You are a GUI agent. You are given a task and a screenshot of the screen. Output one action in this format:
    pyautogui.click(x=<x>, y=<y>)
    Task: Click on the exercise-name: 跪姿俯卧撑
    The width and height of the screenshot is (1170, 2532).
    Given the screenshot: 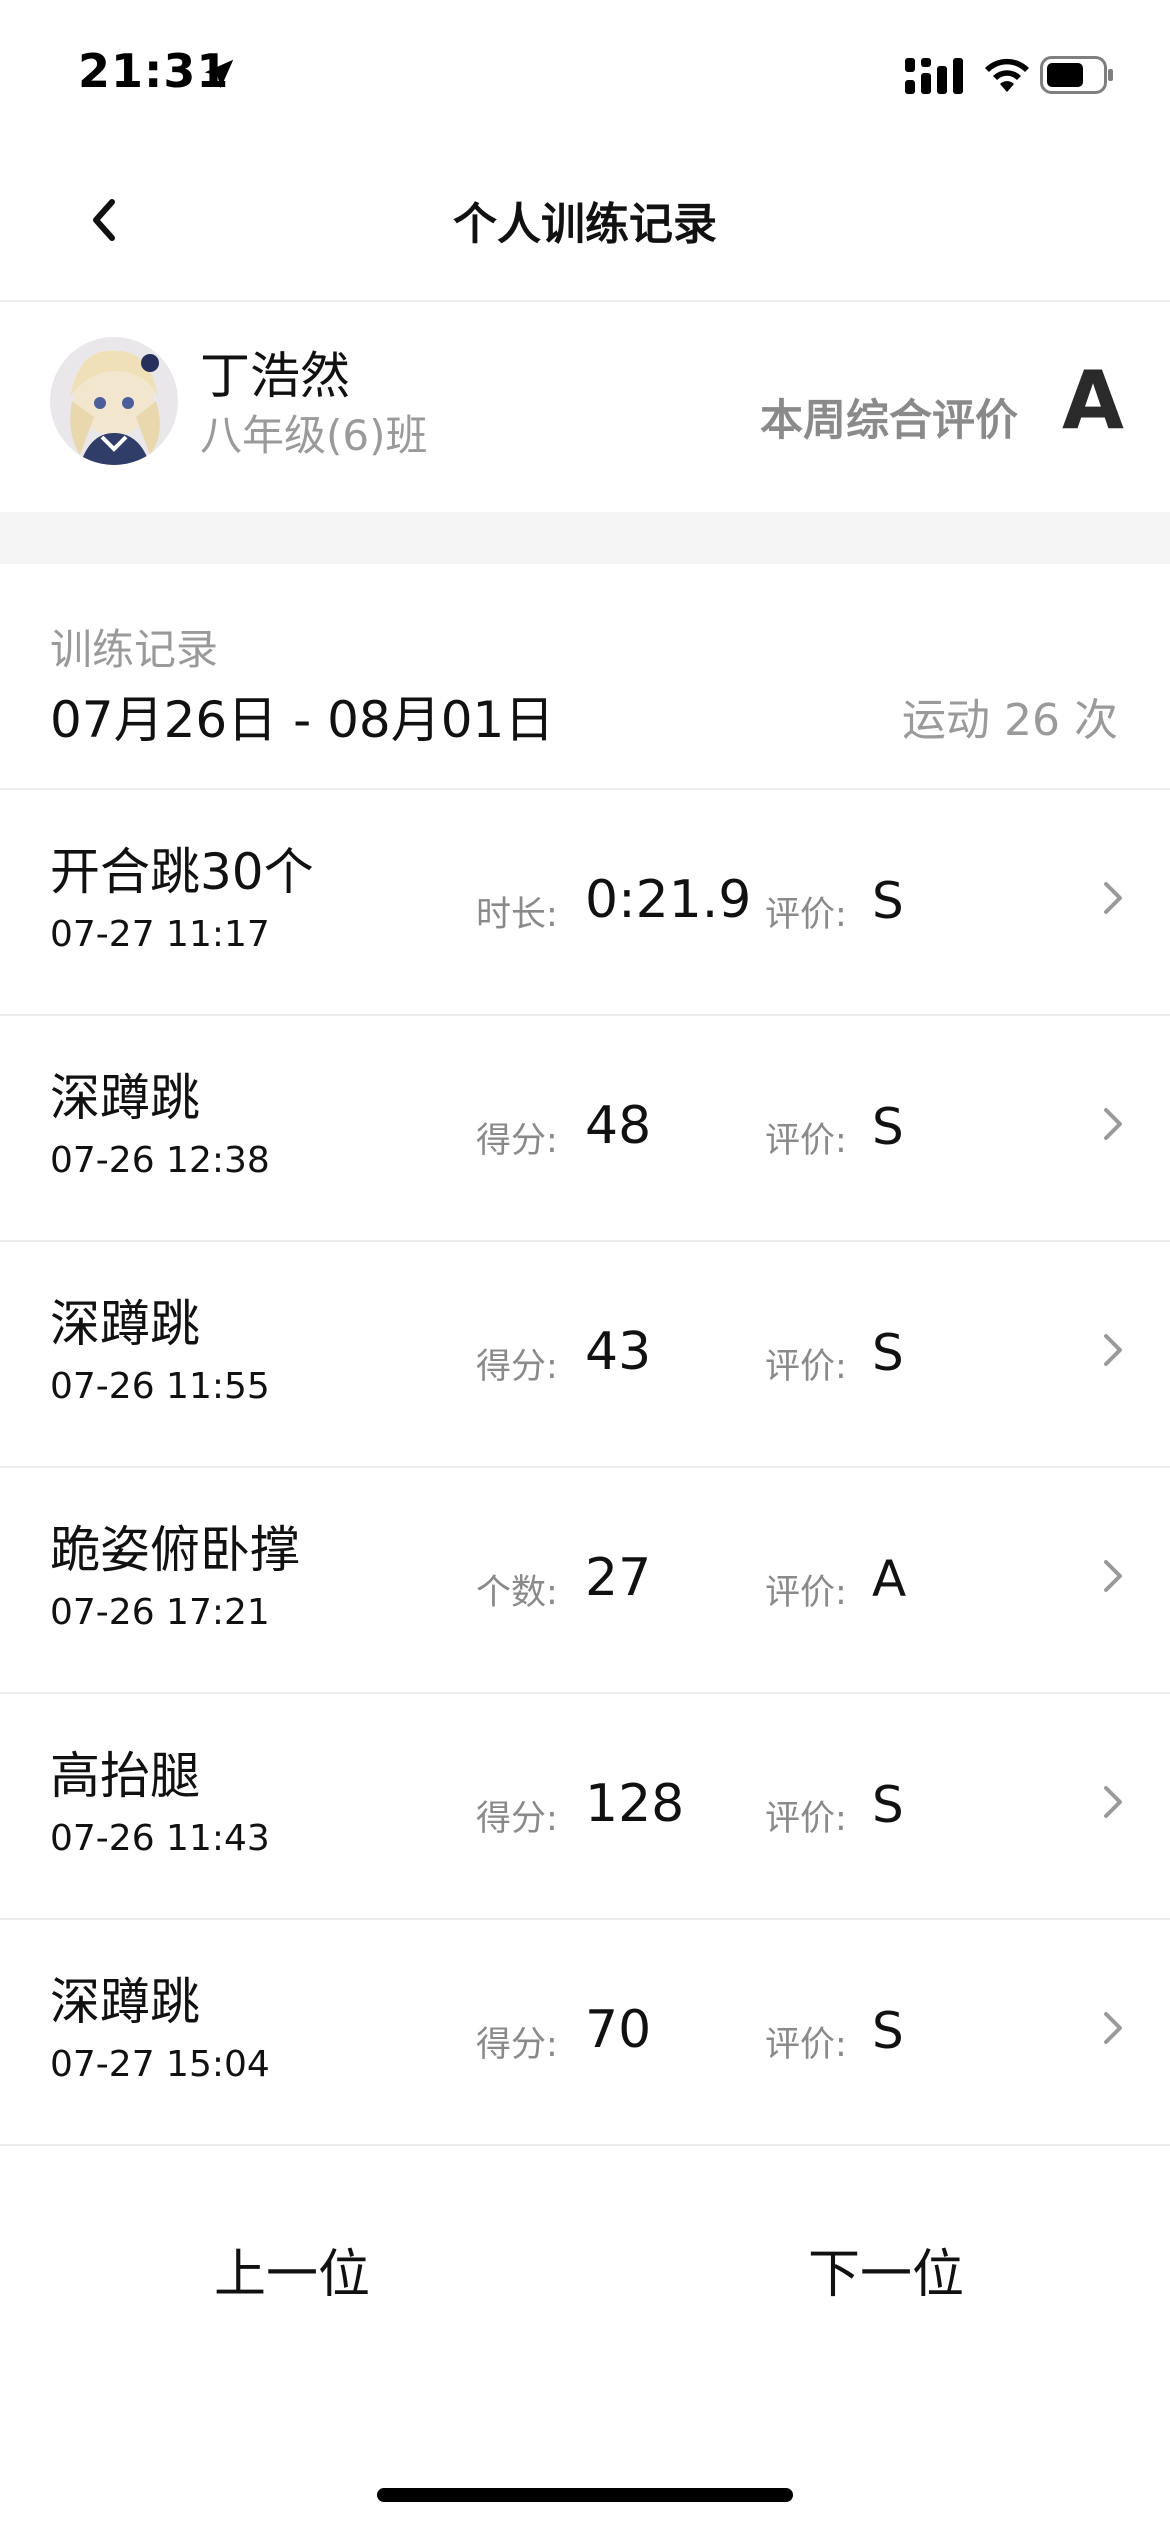 What is the action you would take?
    pyautogui.click(x=175, y=1550)
    